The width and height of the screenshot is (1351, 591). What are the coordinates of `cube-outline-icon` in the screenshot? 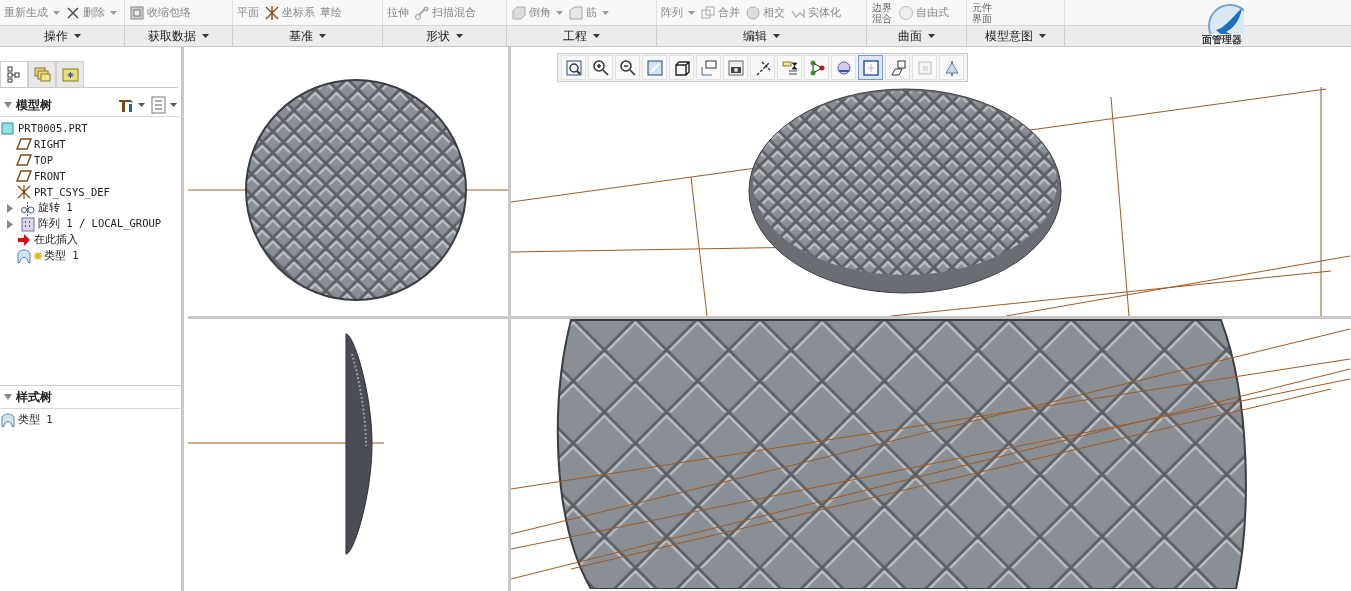 It's located at (681, 67).